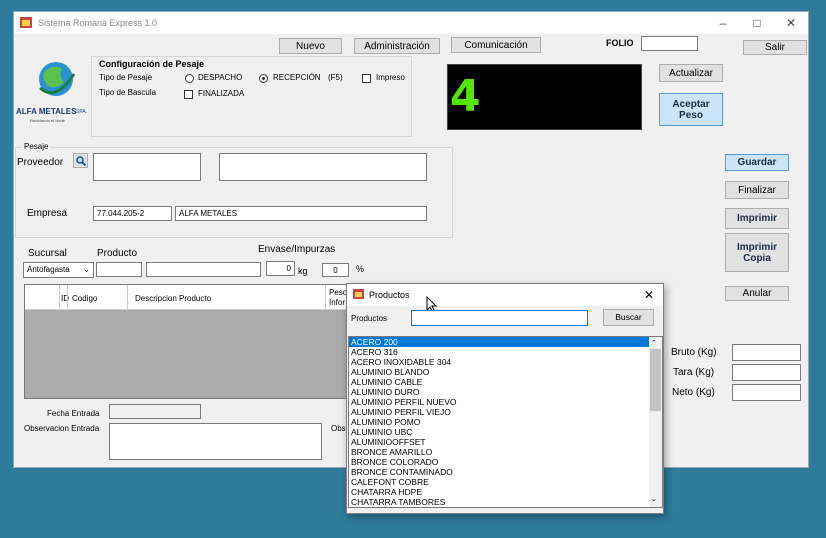  Describe the element at coordinates (669, 43) in the screenshot. I see `folio-input` at that location.